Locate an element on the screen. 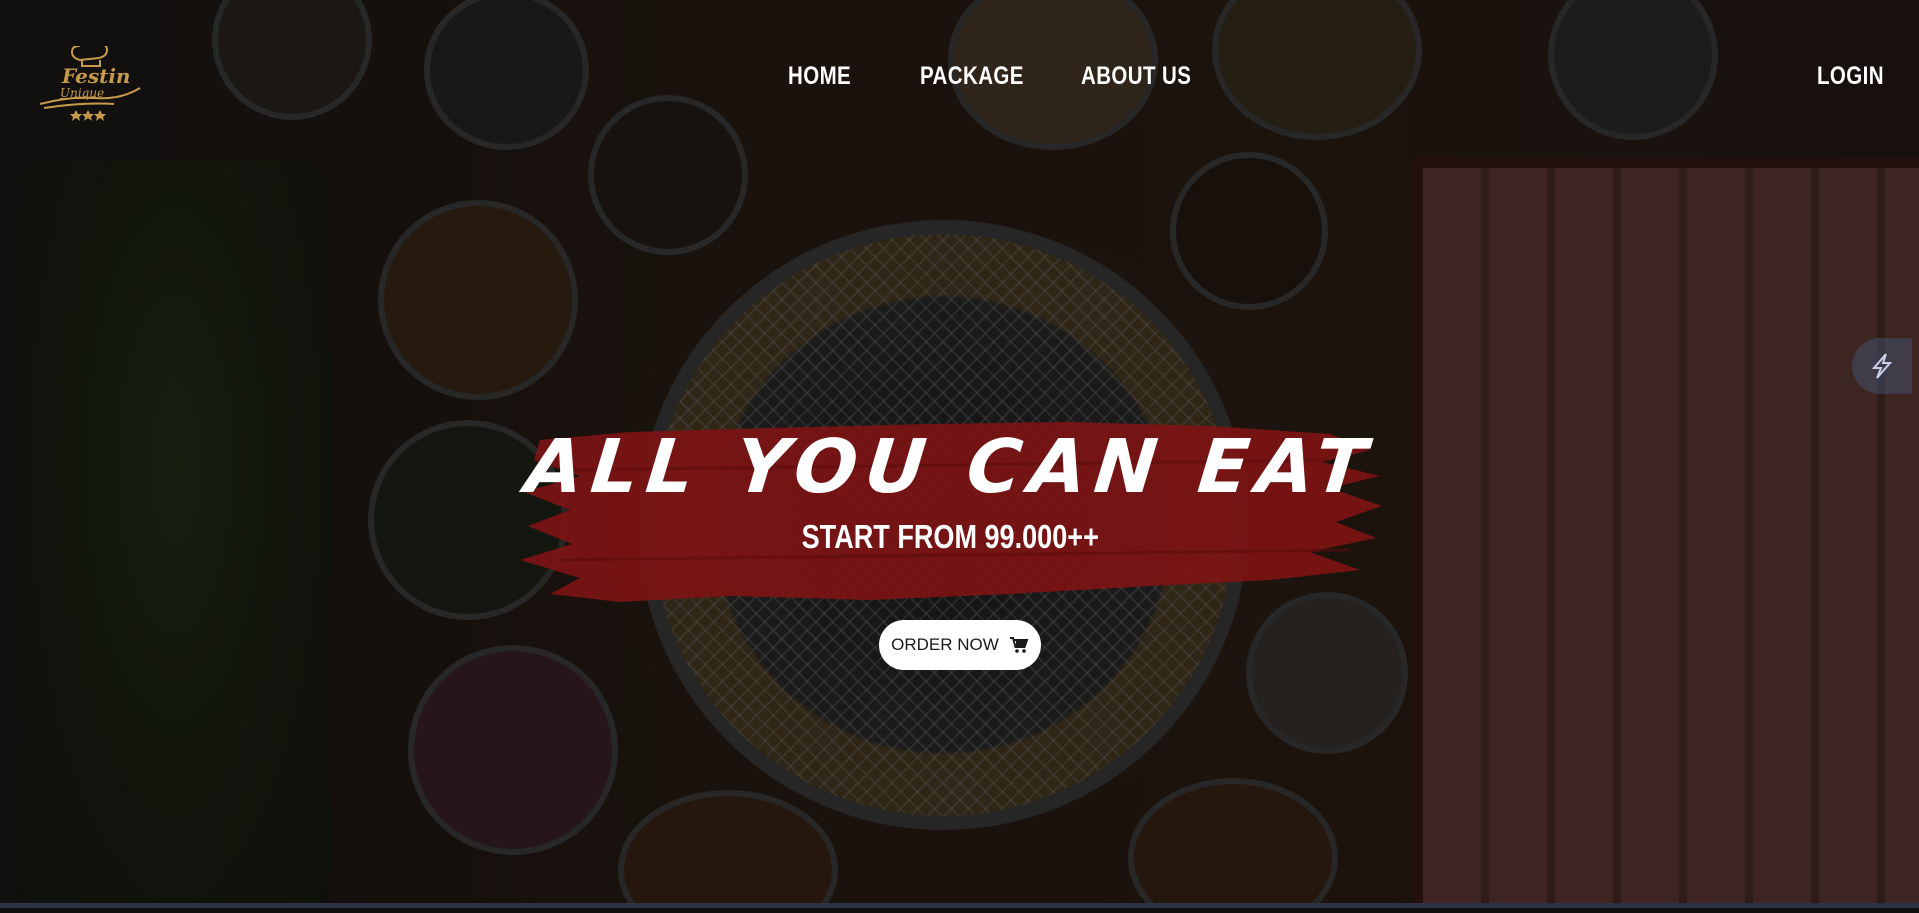  price-text: START FROM 99.000++ is located at coordinates (950, 536).